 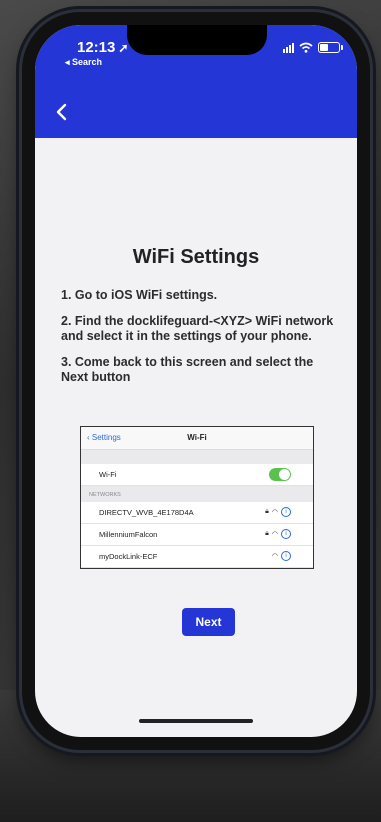 I want to click on app-header: 12:13 ➚ ◂ Search, so click(x=196, y=81).